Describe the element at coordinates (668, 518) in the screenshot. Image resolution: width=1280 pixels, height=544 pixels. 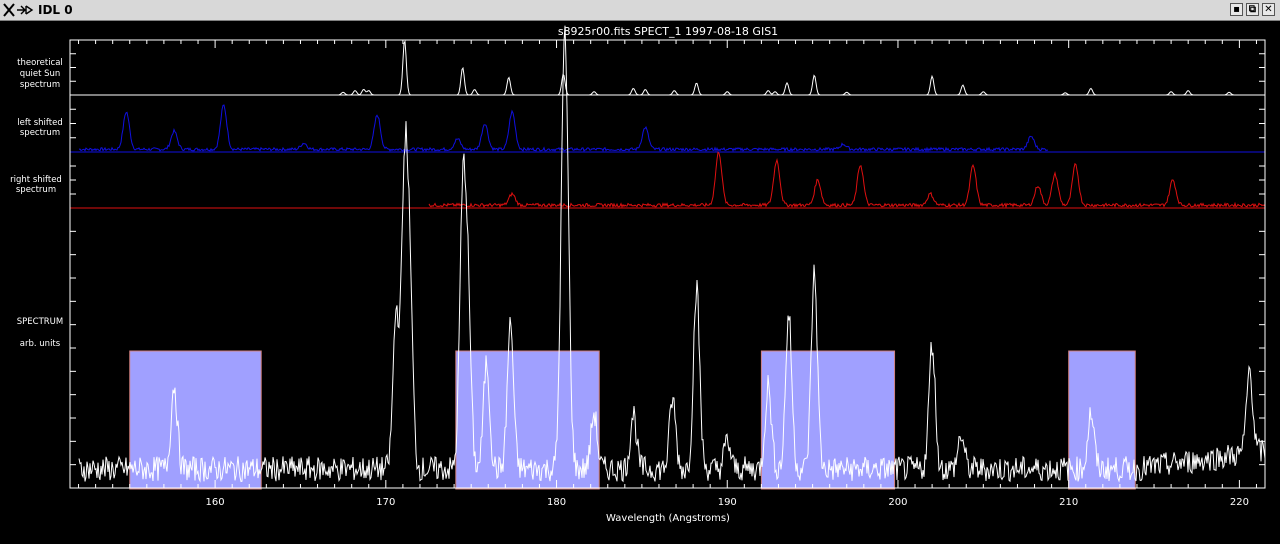
I see `x-axis-label: Wavelength (Angstroms)` at that location.